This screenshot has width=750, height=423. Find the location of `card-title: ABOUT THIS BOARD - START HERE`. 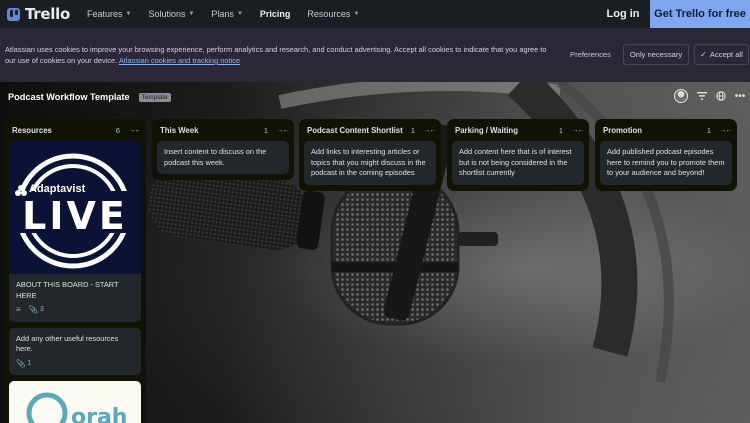

card-title: ABOUT THIS BOARD - START HERE is located at coordinates (67, 290).